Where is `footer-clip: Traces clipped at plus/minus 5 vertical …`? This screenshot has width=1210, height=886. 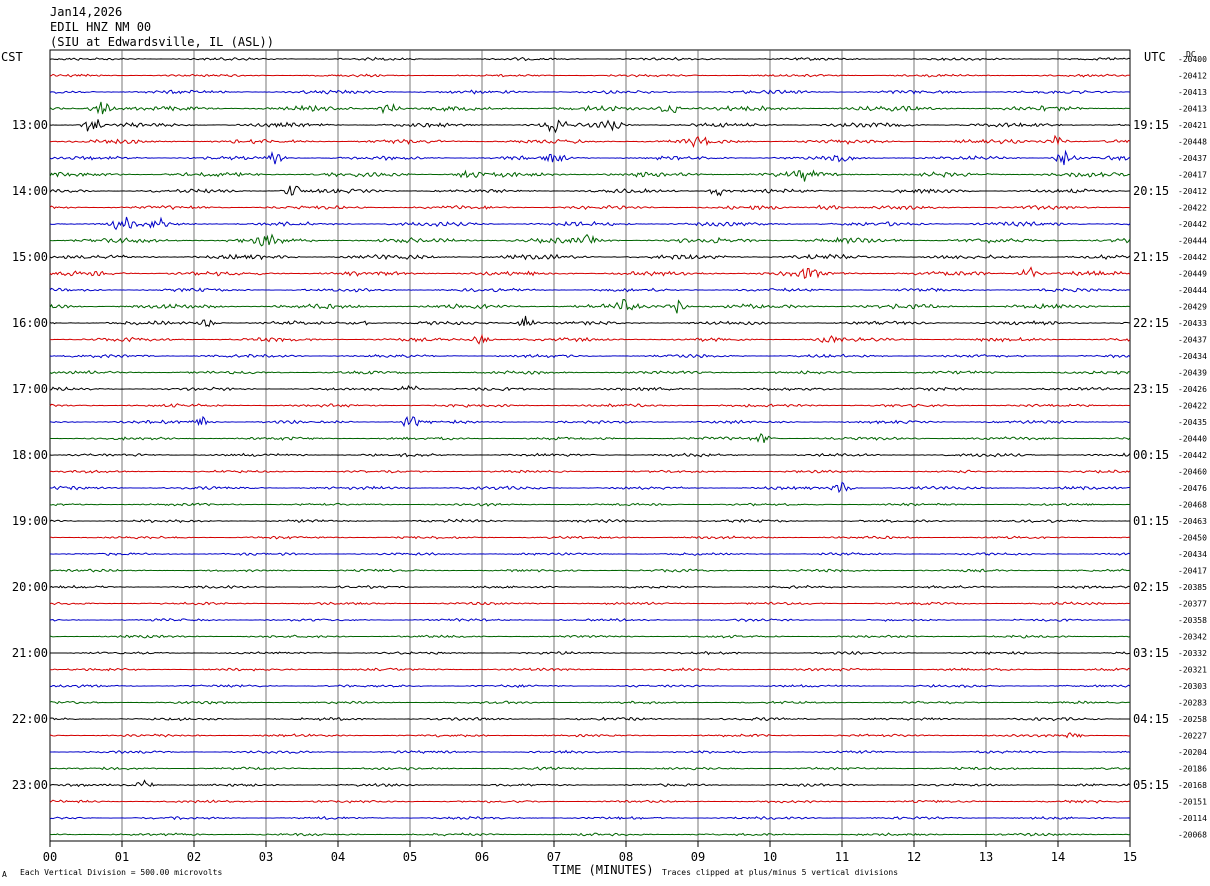 footer-clip: Traces clipped at plus/minus 5 vertical … is located at coordinates (780, 872).